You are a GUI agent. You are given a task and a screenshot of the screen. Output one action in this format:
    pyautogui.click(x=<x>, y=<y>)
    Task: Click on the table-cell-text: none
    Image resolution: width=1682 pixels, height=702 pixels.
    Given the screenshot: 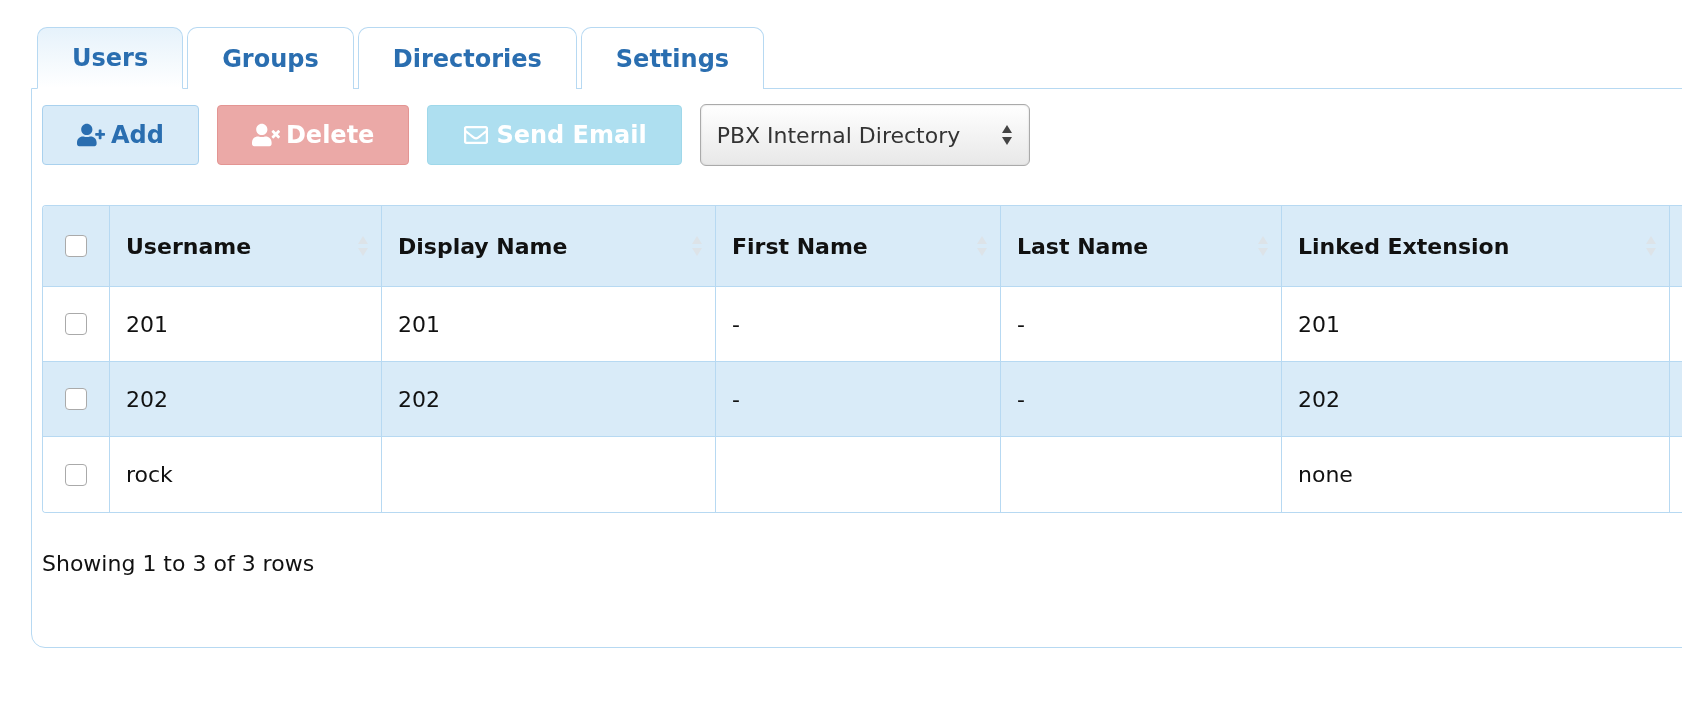 What is the action you would take?
    pyautogui.click(x=1325, y=475)
    